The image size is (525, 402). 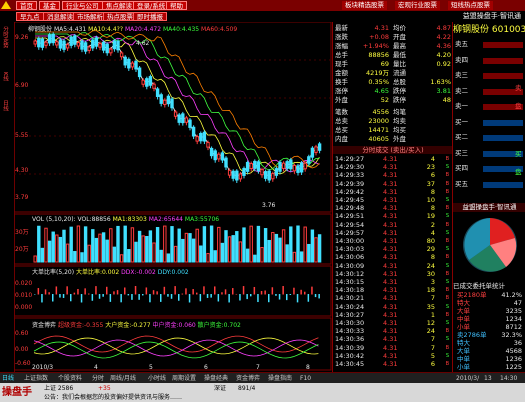 What do you see at coordinates (82, 5) in the screenshot?
I see `menu-industry-button: 行业与公司` at bounding box center [82, 5].